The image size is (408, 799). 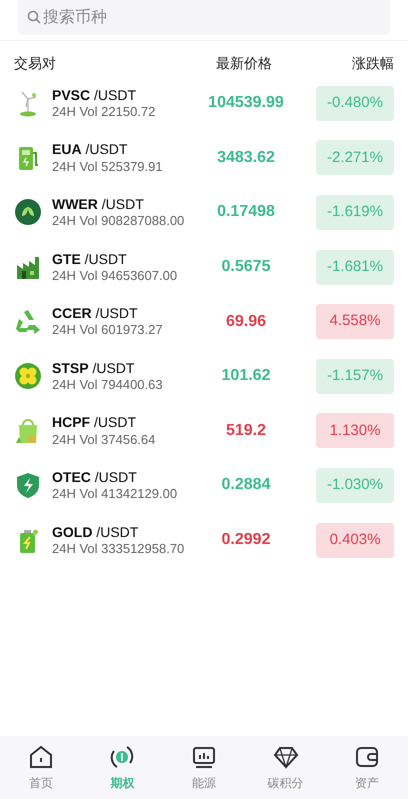 What do you see at coordinates (355, 430) in the screenshot?
I see `change-tag: 1.130%` at bounding box center [355, 430].